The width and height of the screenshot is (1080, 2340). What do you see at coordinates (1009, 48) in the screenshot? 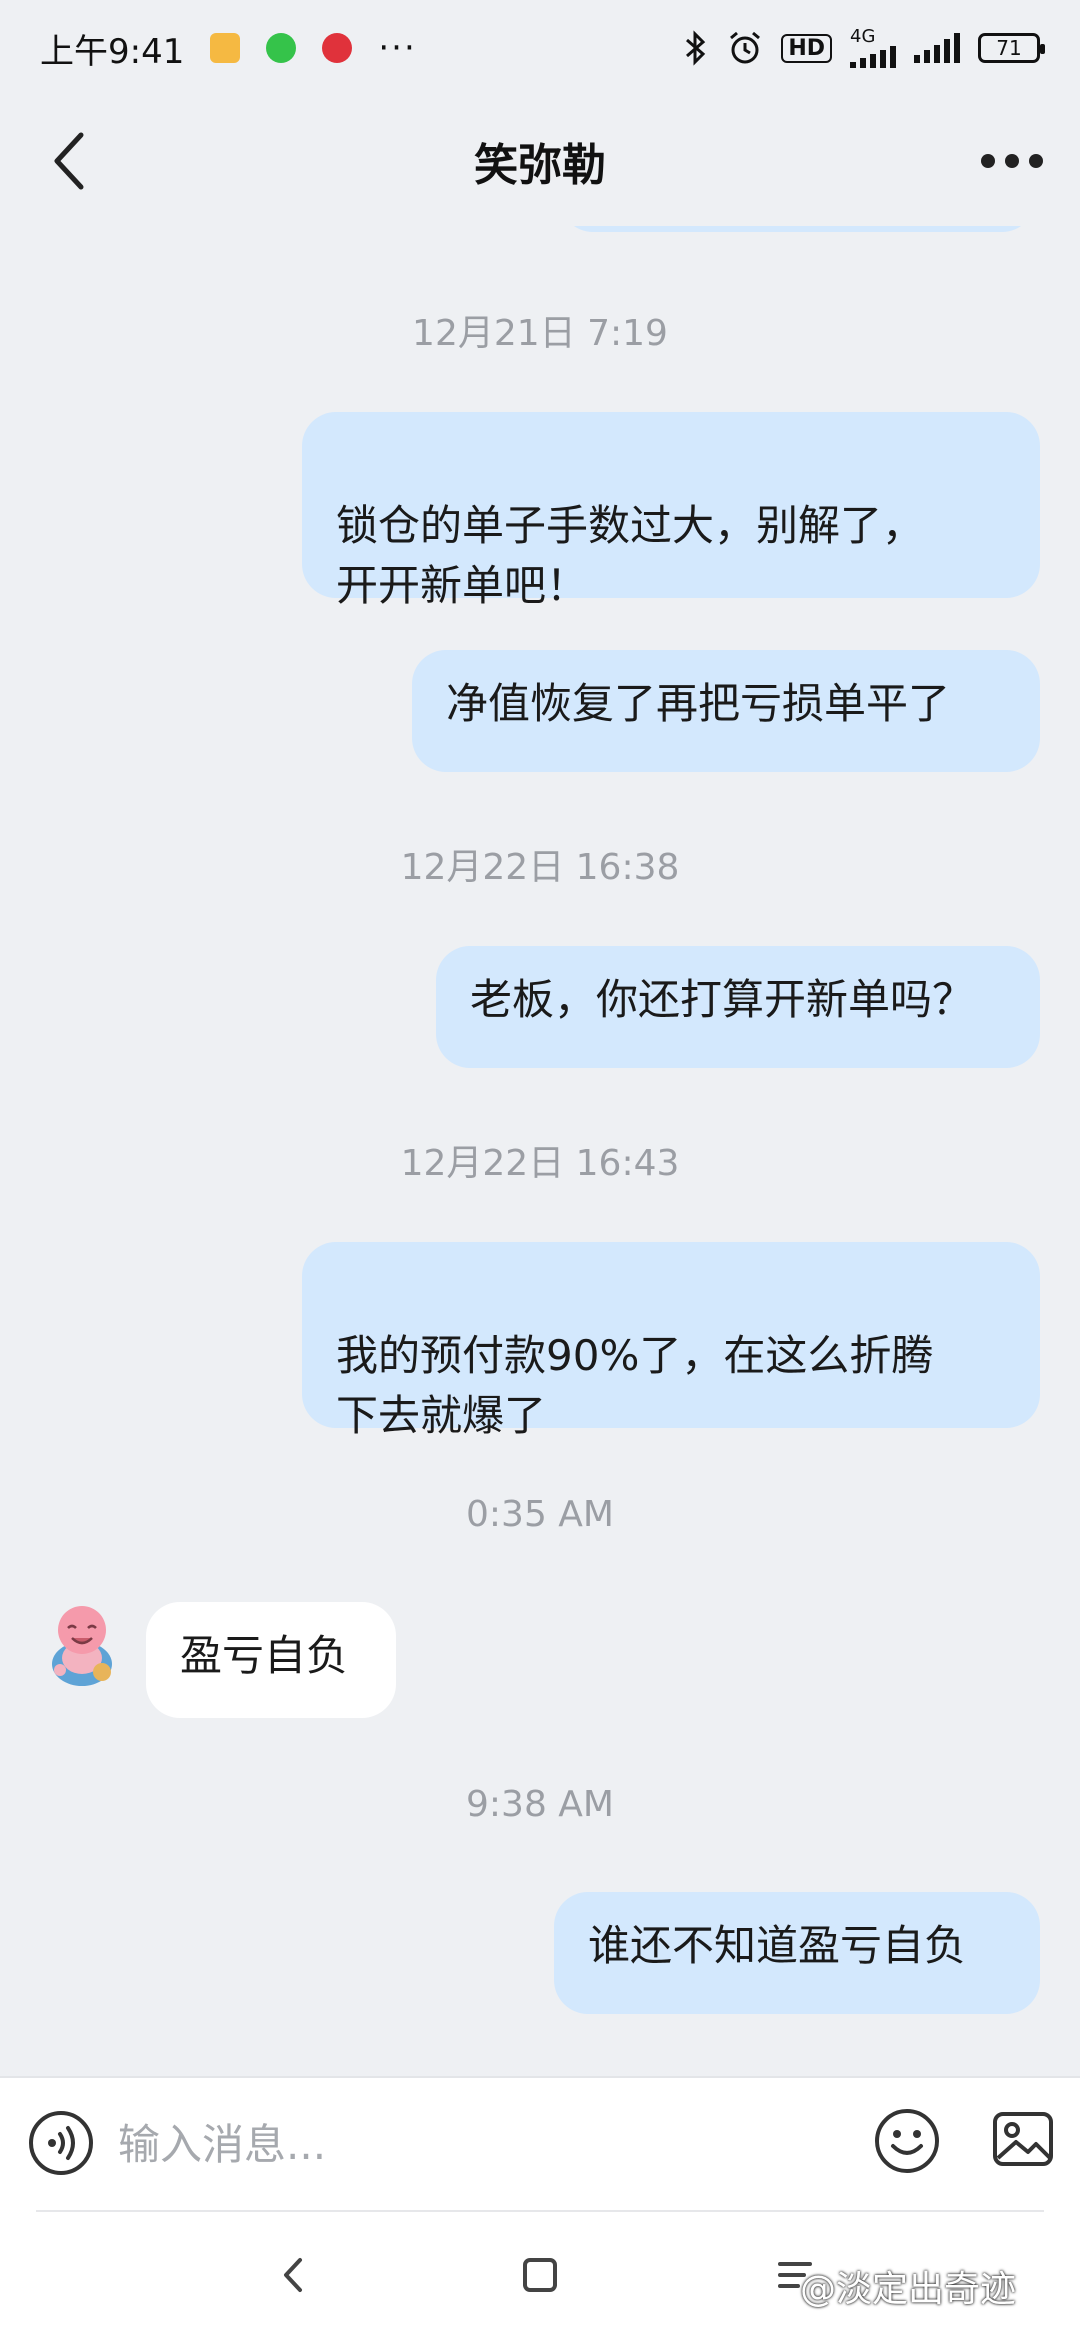
I see `battery-level: 71` at bounding box center [1009, 48].